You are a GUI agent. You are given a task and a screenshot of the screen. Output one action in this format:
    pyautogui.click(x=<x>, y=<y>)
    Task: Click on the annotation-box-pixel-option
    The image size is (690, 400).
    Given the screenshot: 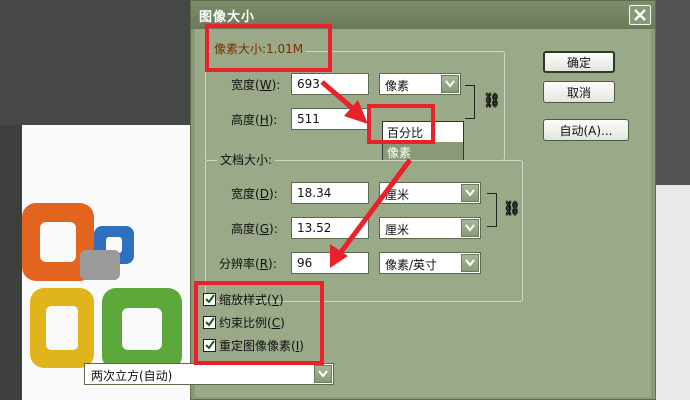 What is the action you would take?
    pyautogui.click(x=401, y=124)
    